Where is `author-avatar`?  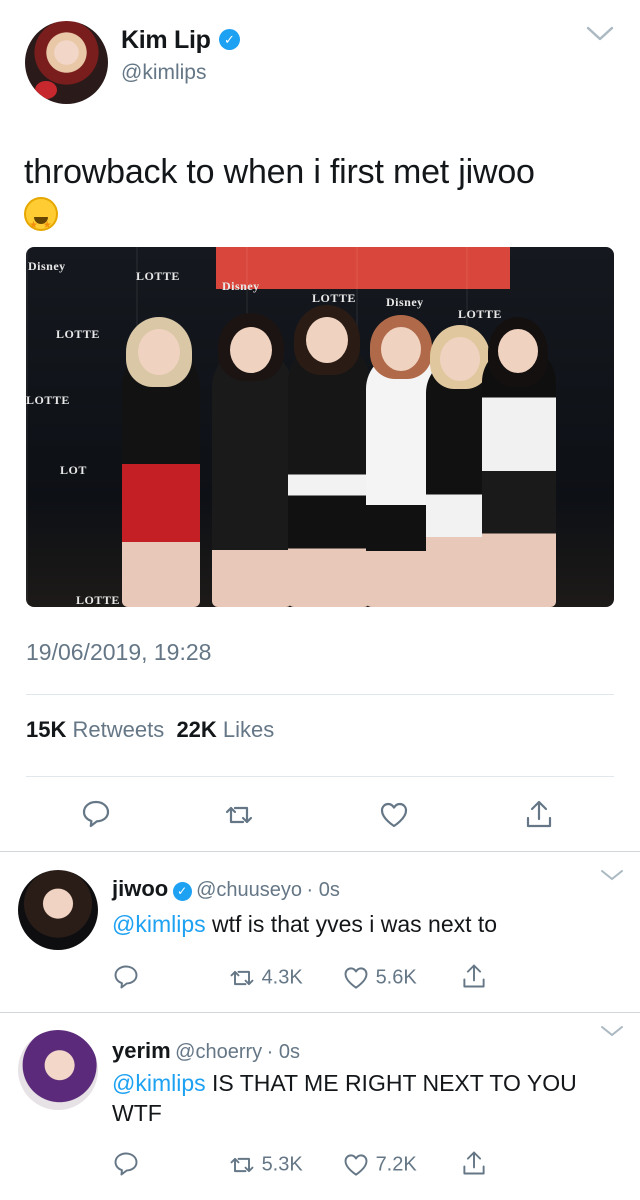 author-avatar is located at coordinates (66, 62).